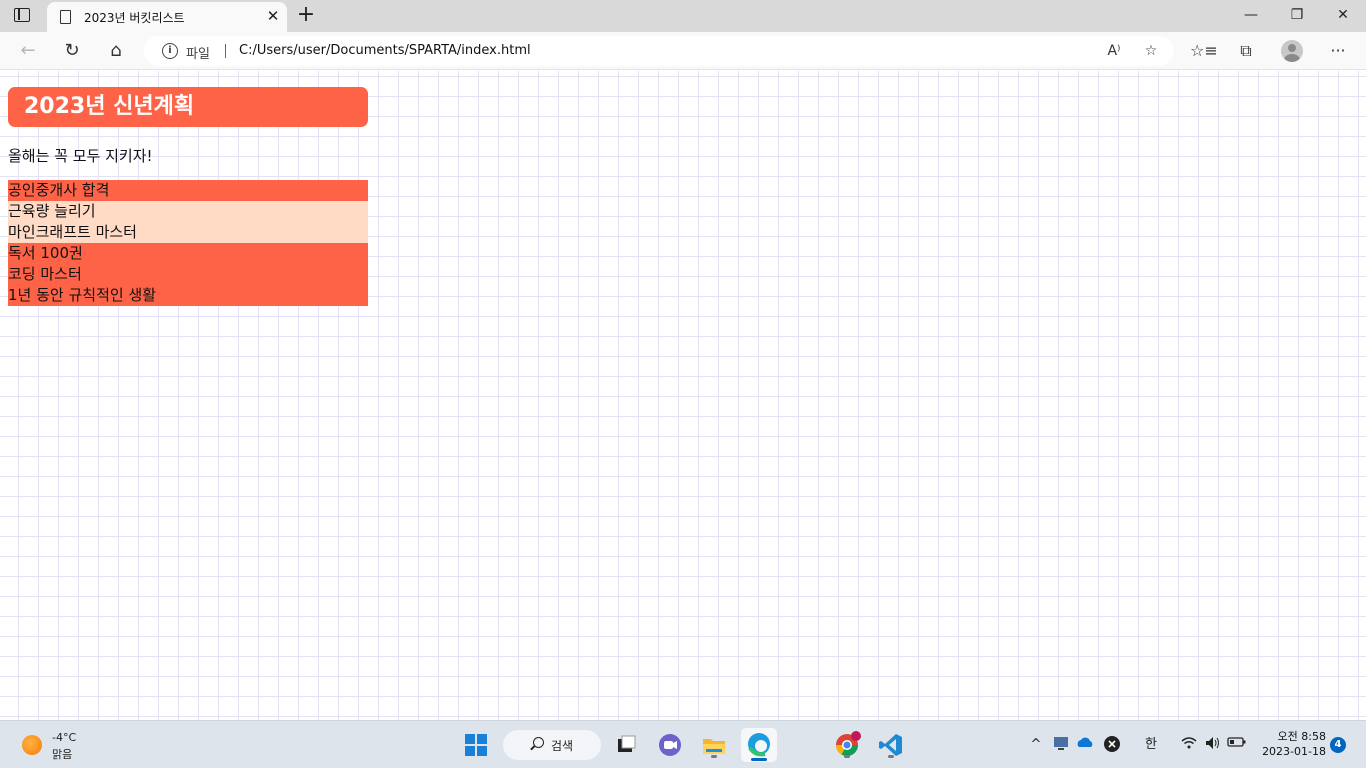  What do you see at coordinates (847, 745) in the screenshot?
I see `chrome-icon` at bounding box center [847, 745].